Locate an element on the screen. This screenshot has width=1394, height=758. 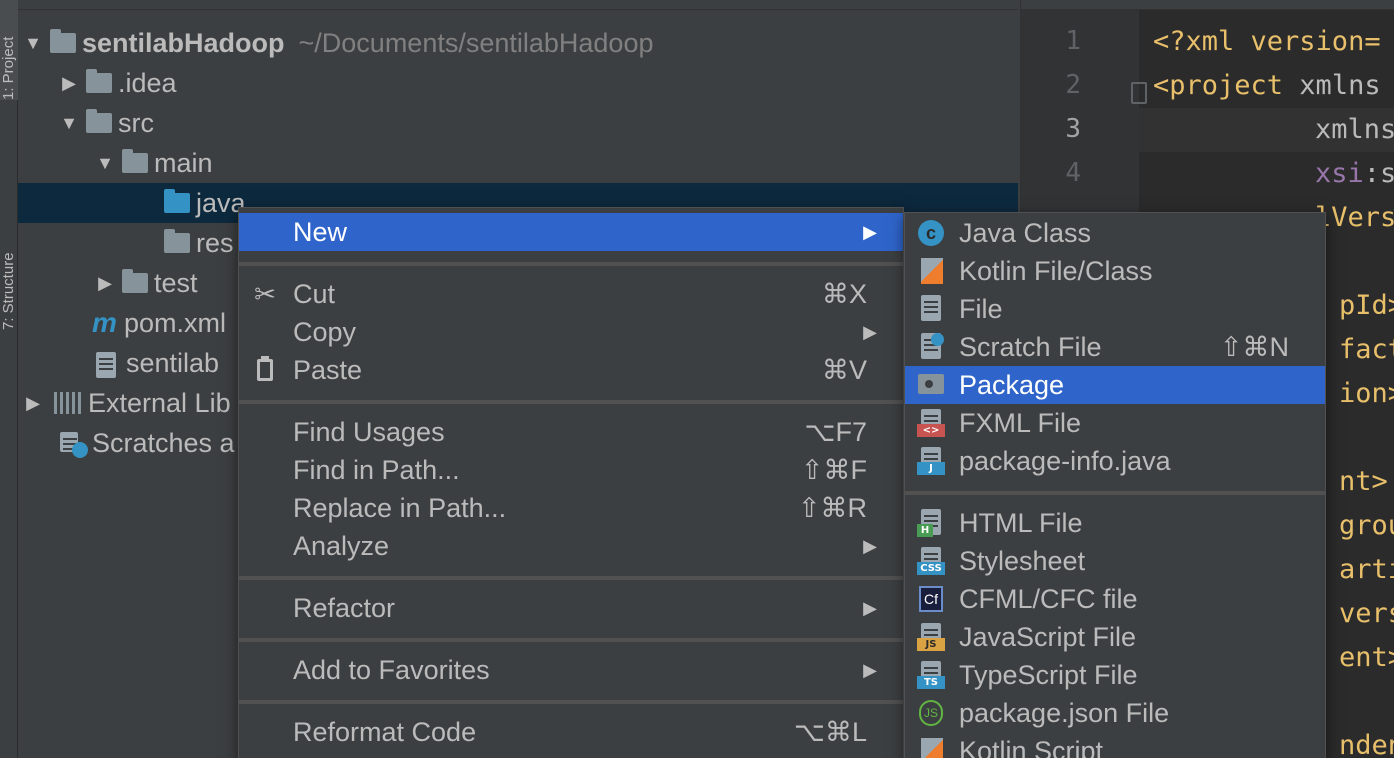
menu-item-add-to-favorites: Add to Favorites ▶ is located at coordinates (571, 670).